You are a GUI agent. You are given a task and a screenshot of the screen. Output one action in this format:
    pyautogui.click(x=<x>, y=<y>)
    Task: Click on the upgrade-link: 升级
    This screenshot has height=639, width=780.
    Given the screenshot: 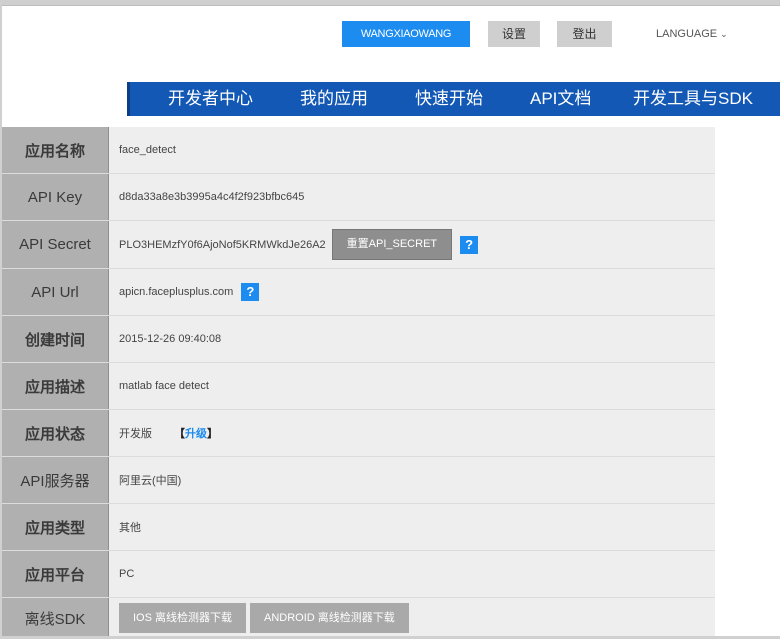 What is the action you would take?
    pyautogui.click(x=196, y=434)
    